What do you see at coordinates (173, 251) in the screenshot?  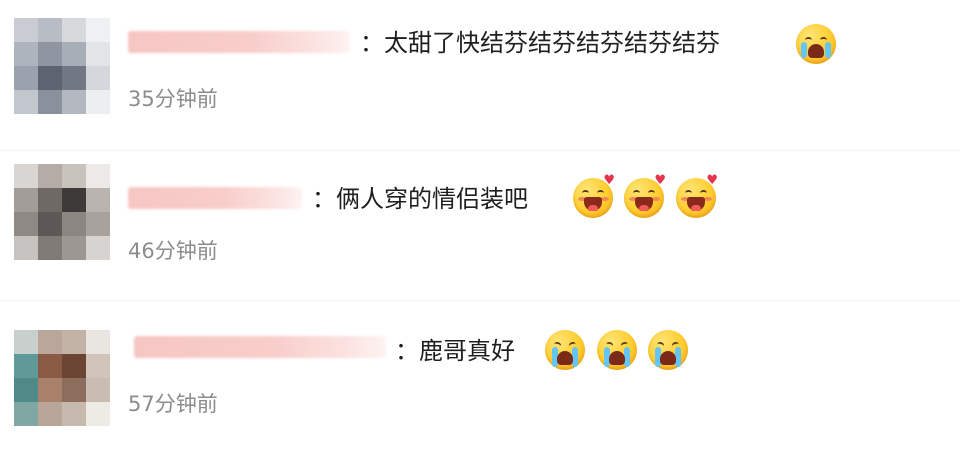 I see `comment-timestamp: 46分钟前` at bounding box center [173, 251].